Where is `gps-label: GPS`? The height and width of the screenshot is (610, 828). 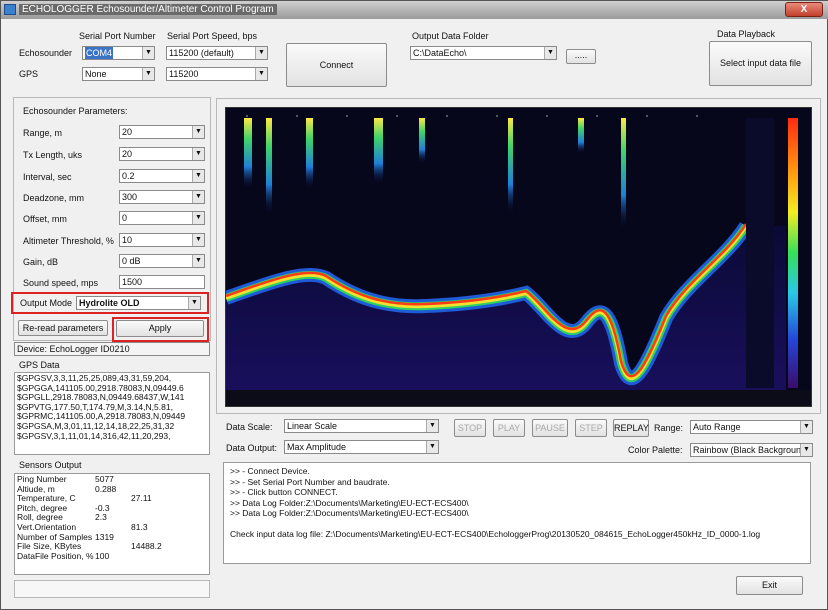
gps-label: GPS is located at coordinates (29, 74).